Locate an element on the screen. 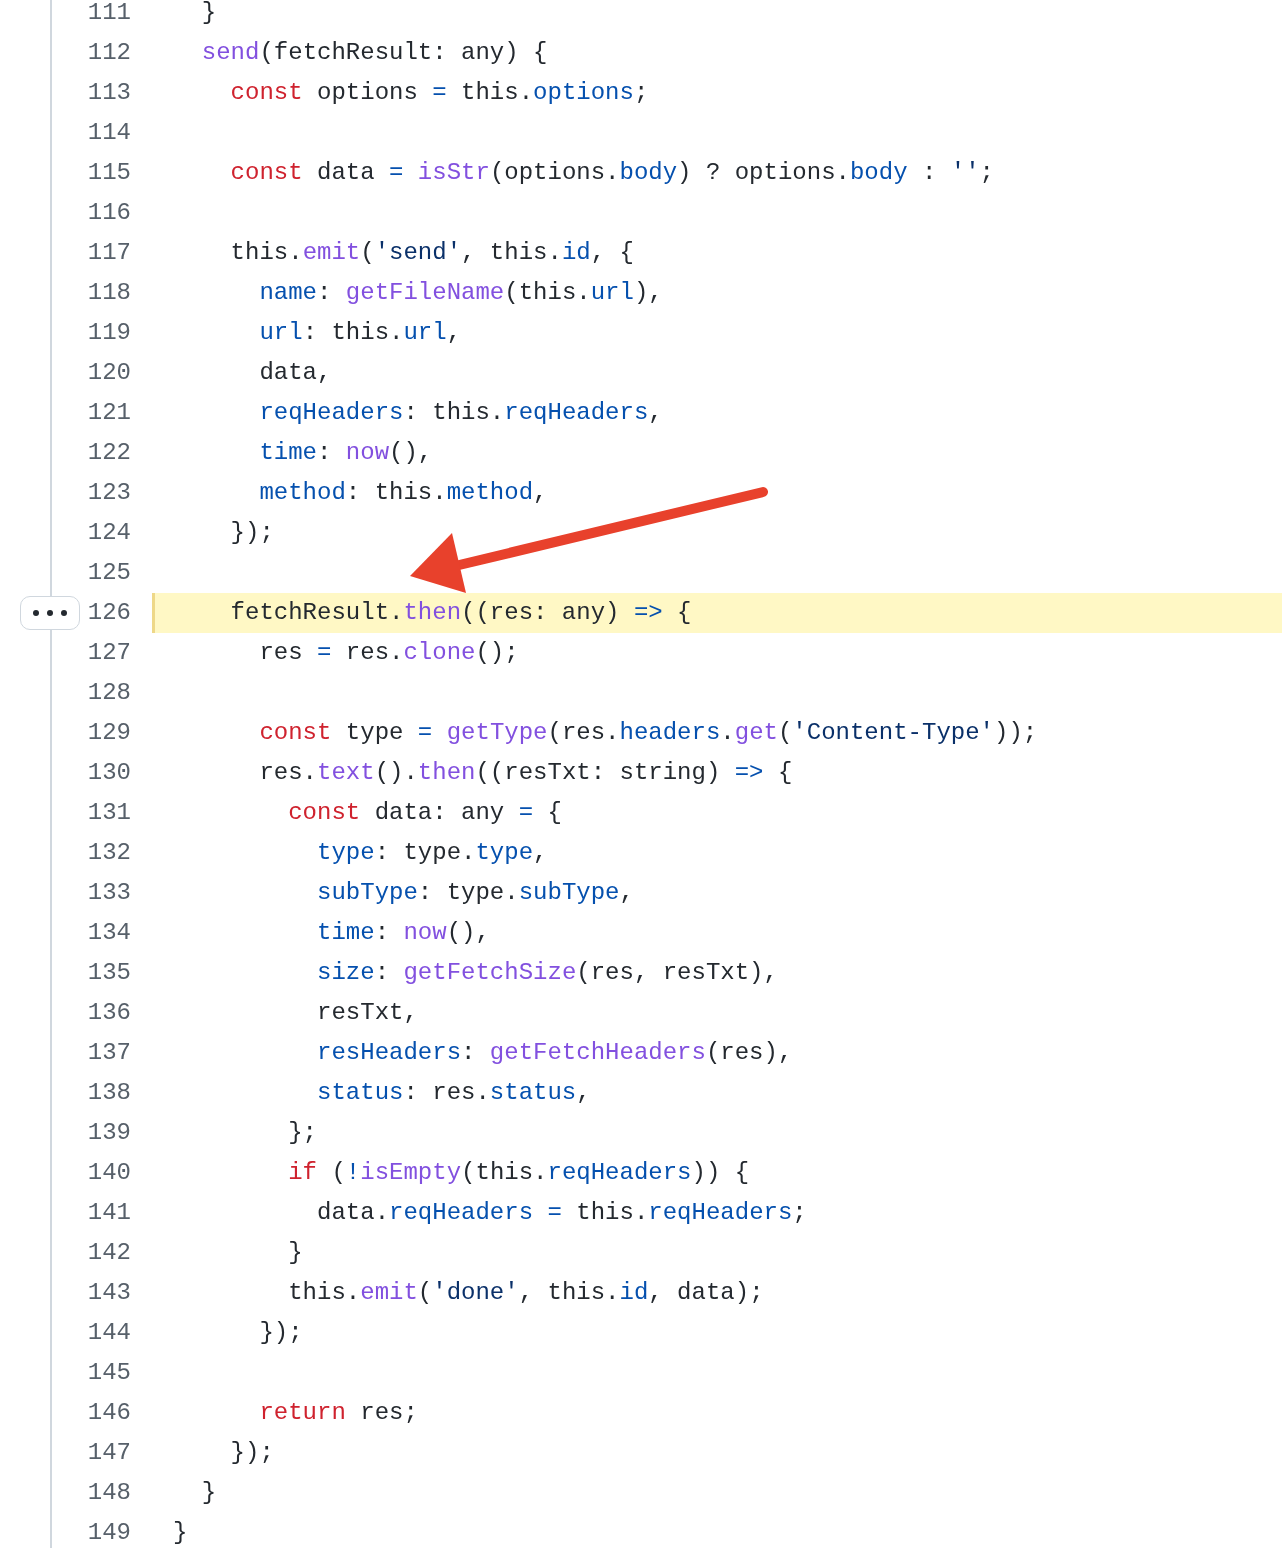 The height and width of the screenshot is (1548, 1282). line-number: 142 is located at coordinates (109, 1253).